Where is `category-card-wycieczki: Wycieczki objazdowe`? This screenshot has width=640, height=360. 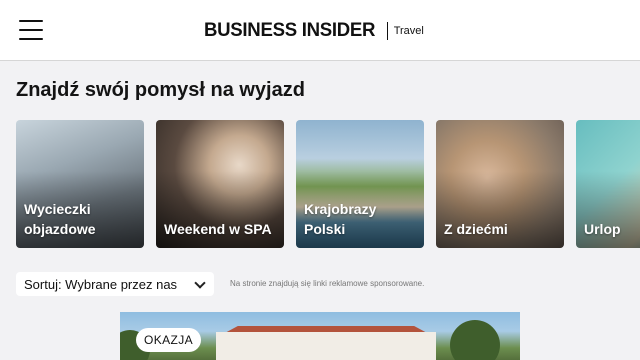 category-card-wycieczki: Wycieczki objazdowe is located at coordinates (80, 184).